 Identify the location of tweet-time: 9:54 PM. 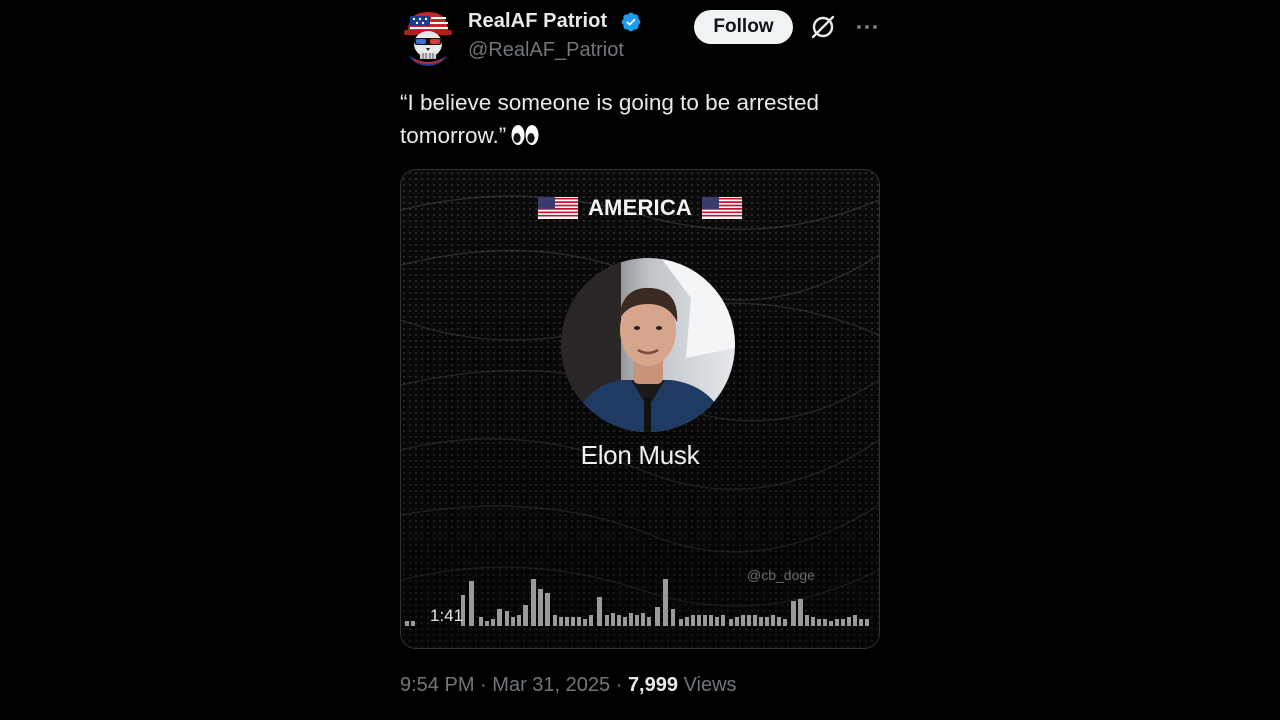
(437, 685).